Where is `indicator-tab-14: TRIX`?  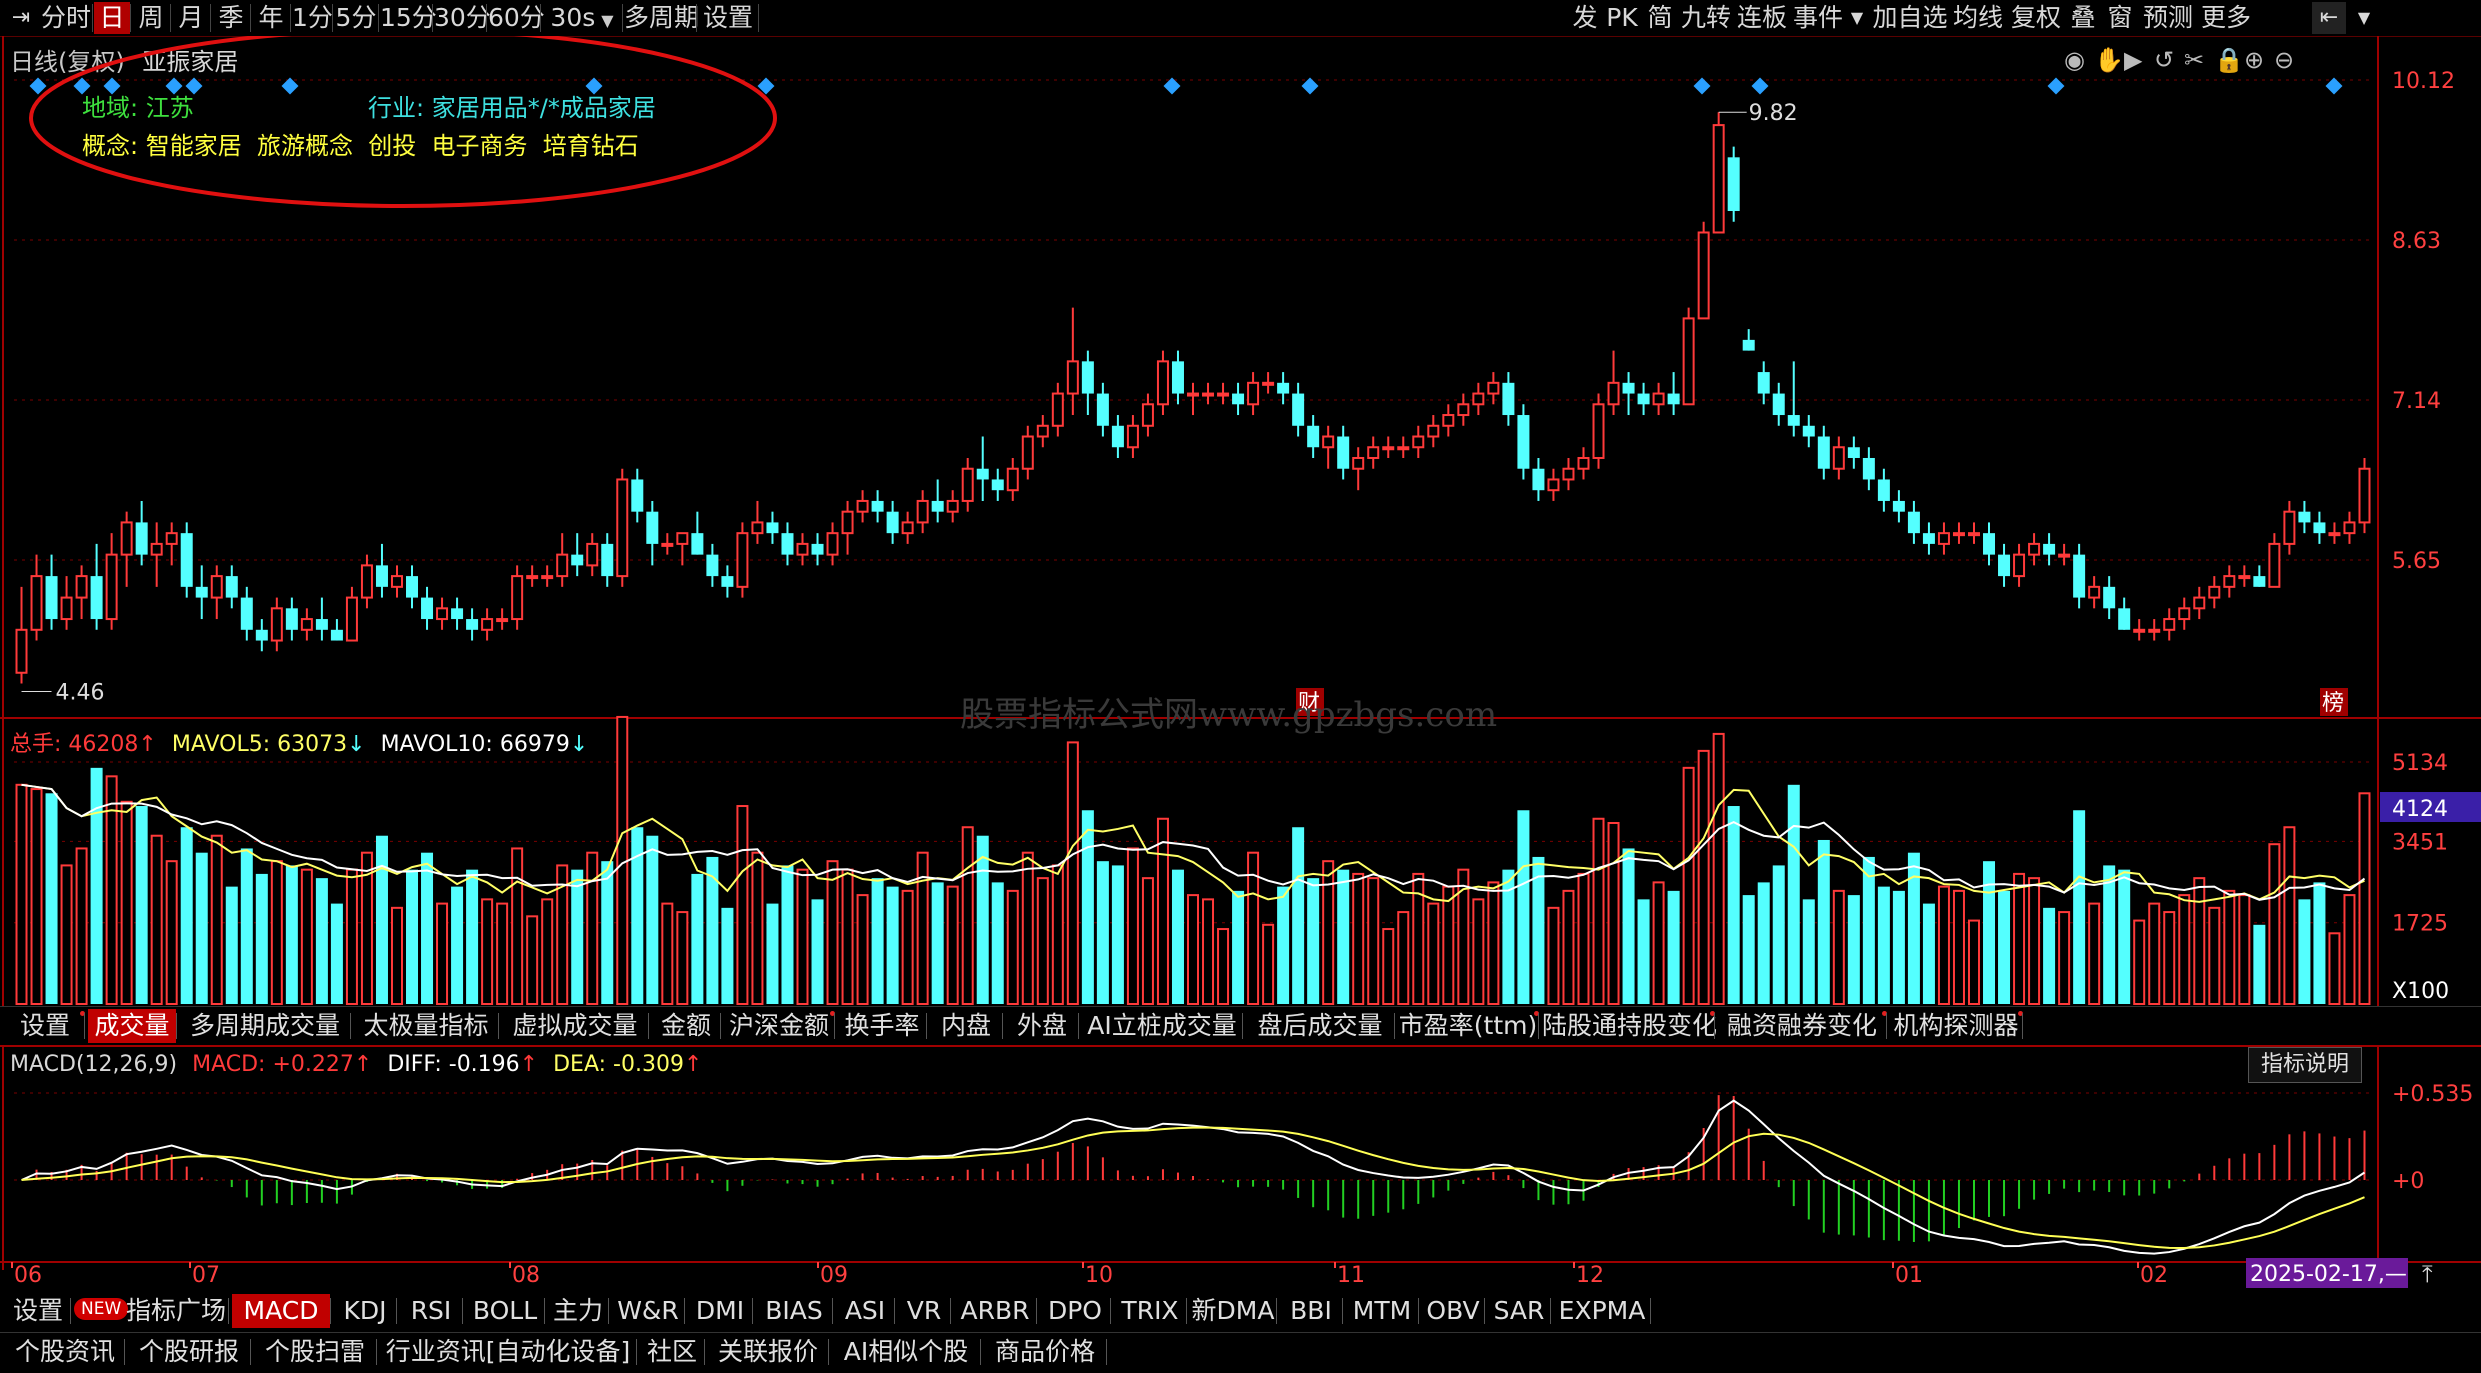 indicator-tab-14: TRIX is located at coordinates (1150, 1311).